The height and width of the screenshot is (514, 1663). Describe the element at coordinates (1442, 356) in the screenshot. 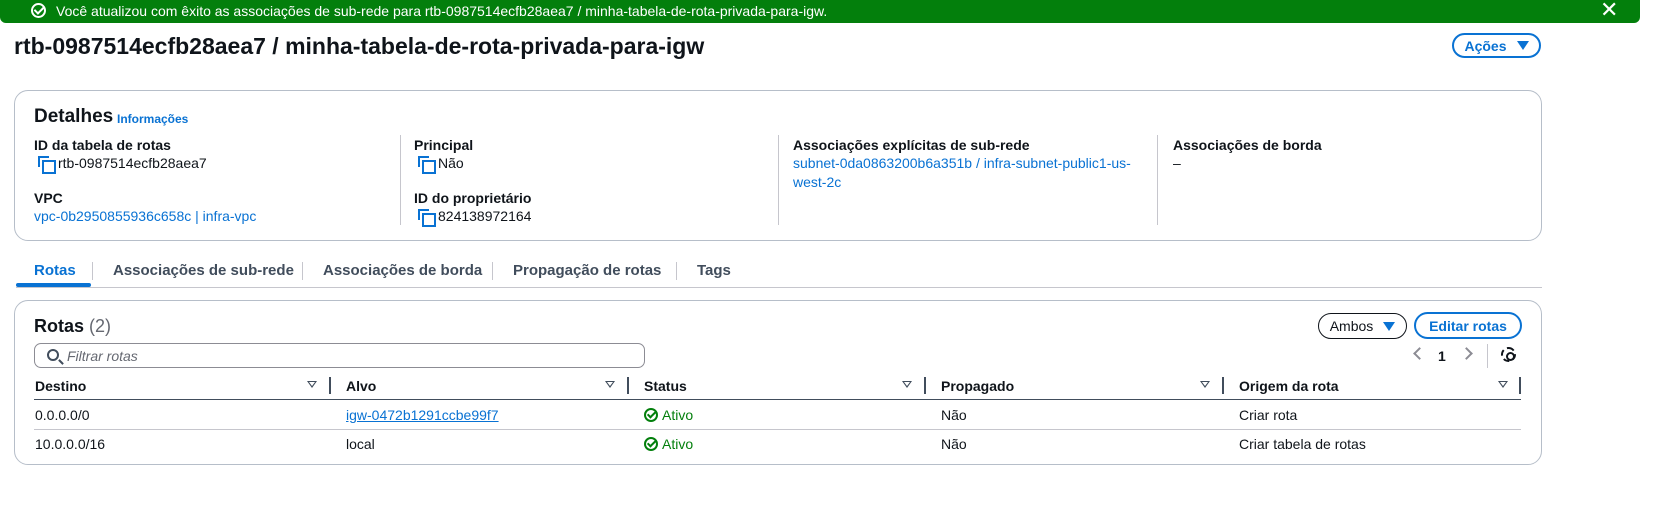

I see `page-number: 1` at that location.